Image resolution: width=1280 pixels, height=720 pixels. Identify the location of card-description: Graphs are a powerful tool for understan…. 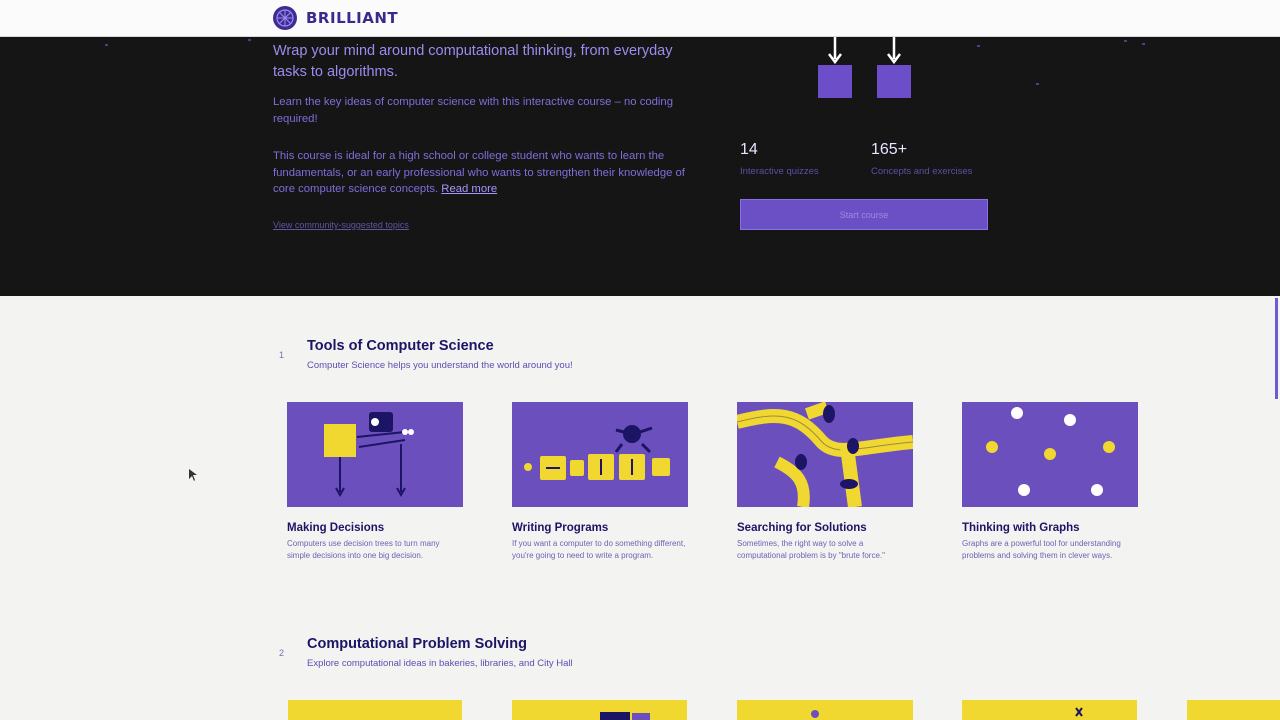
(1041, 549).